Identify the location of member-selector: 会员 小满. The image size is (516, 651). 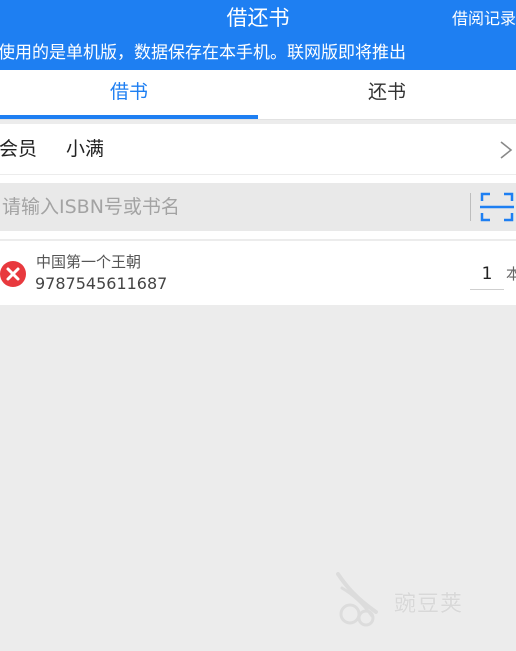
(258, 149).